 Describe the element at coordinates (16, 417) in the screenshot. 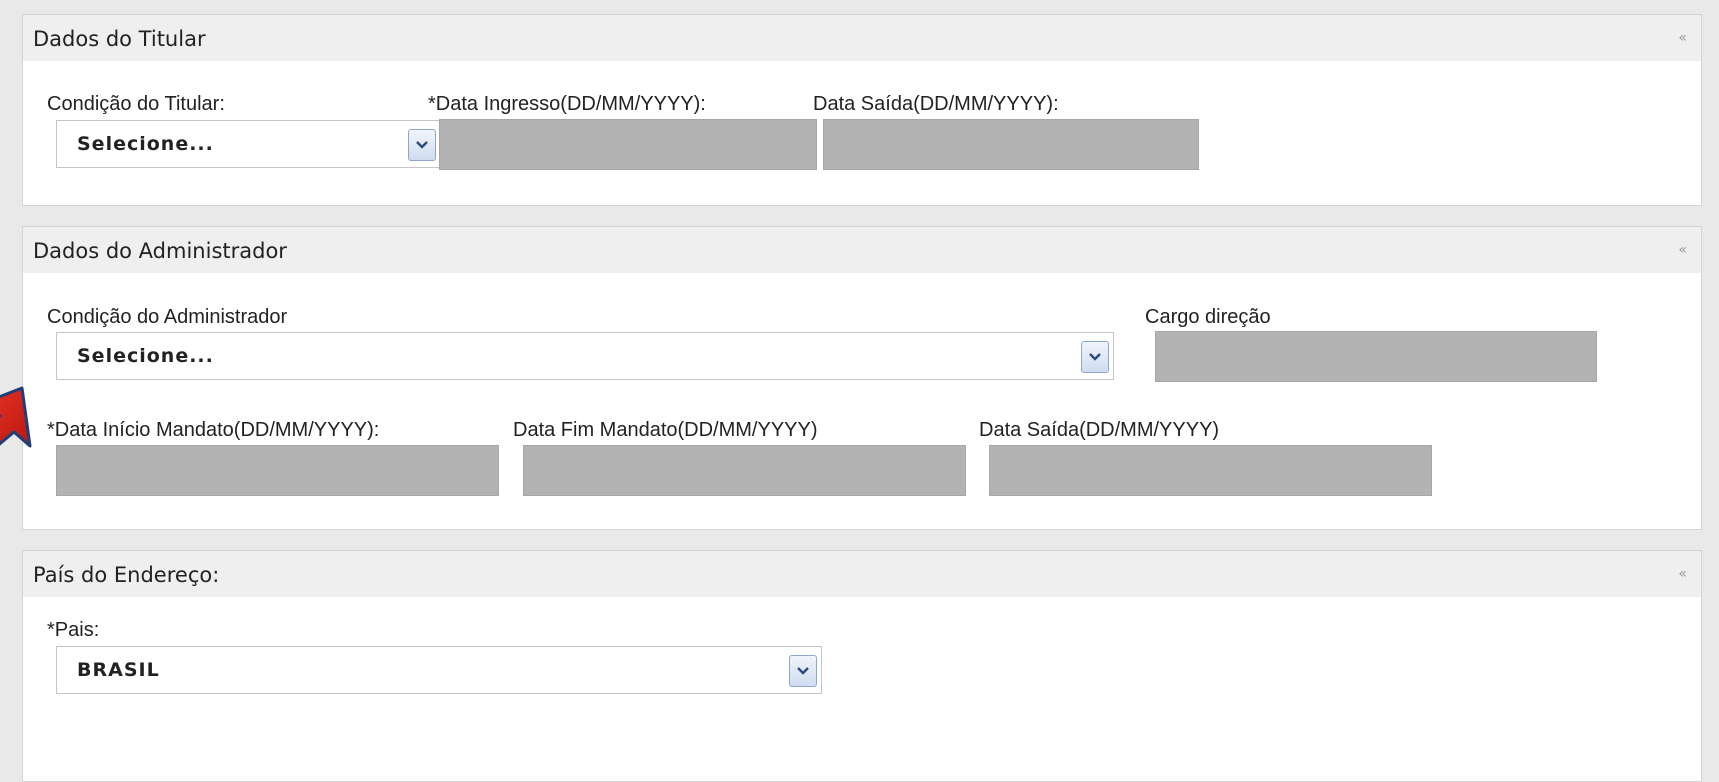

I see `red-arrow-icon` at that location.